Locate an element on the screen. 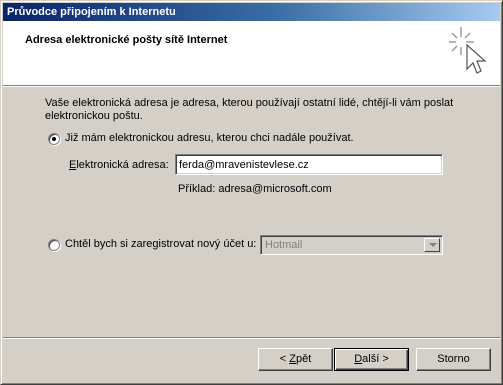  next-button: Další > is located at coordinates (371, 359).